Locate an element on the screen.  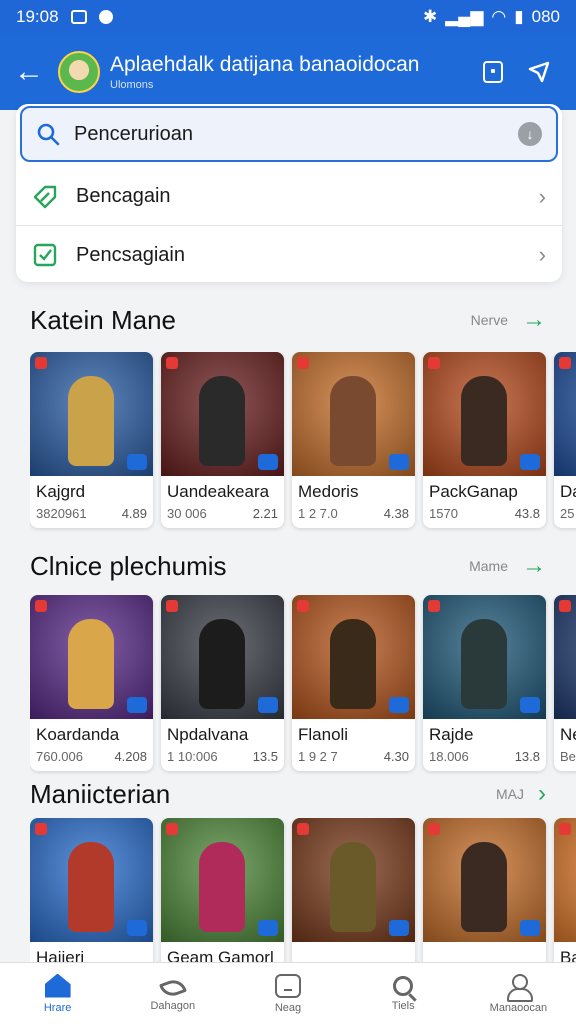
section-title: Maniicterian is located at coordinates (100, 793).